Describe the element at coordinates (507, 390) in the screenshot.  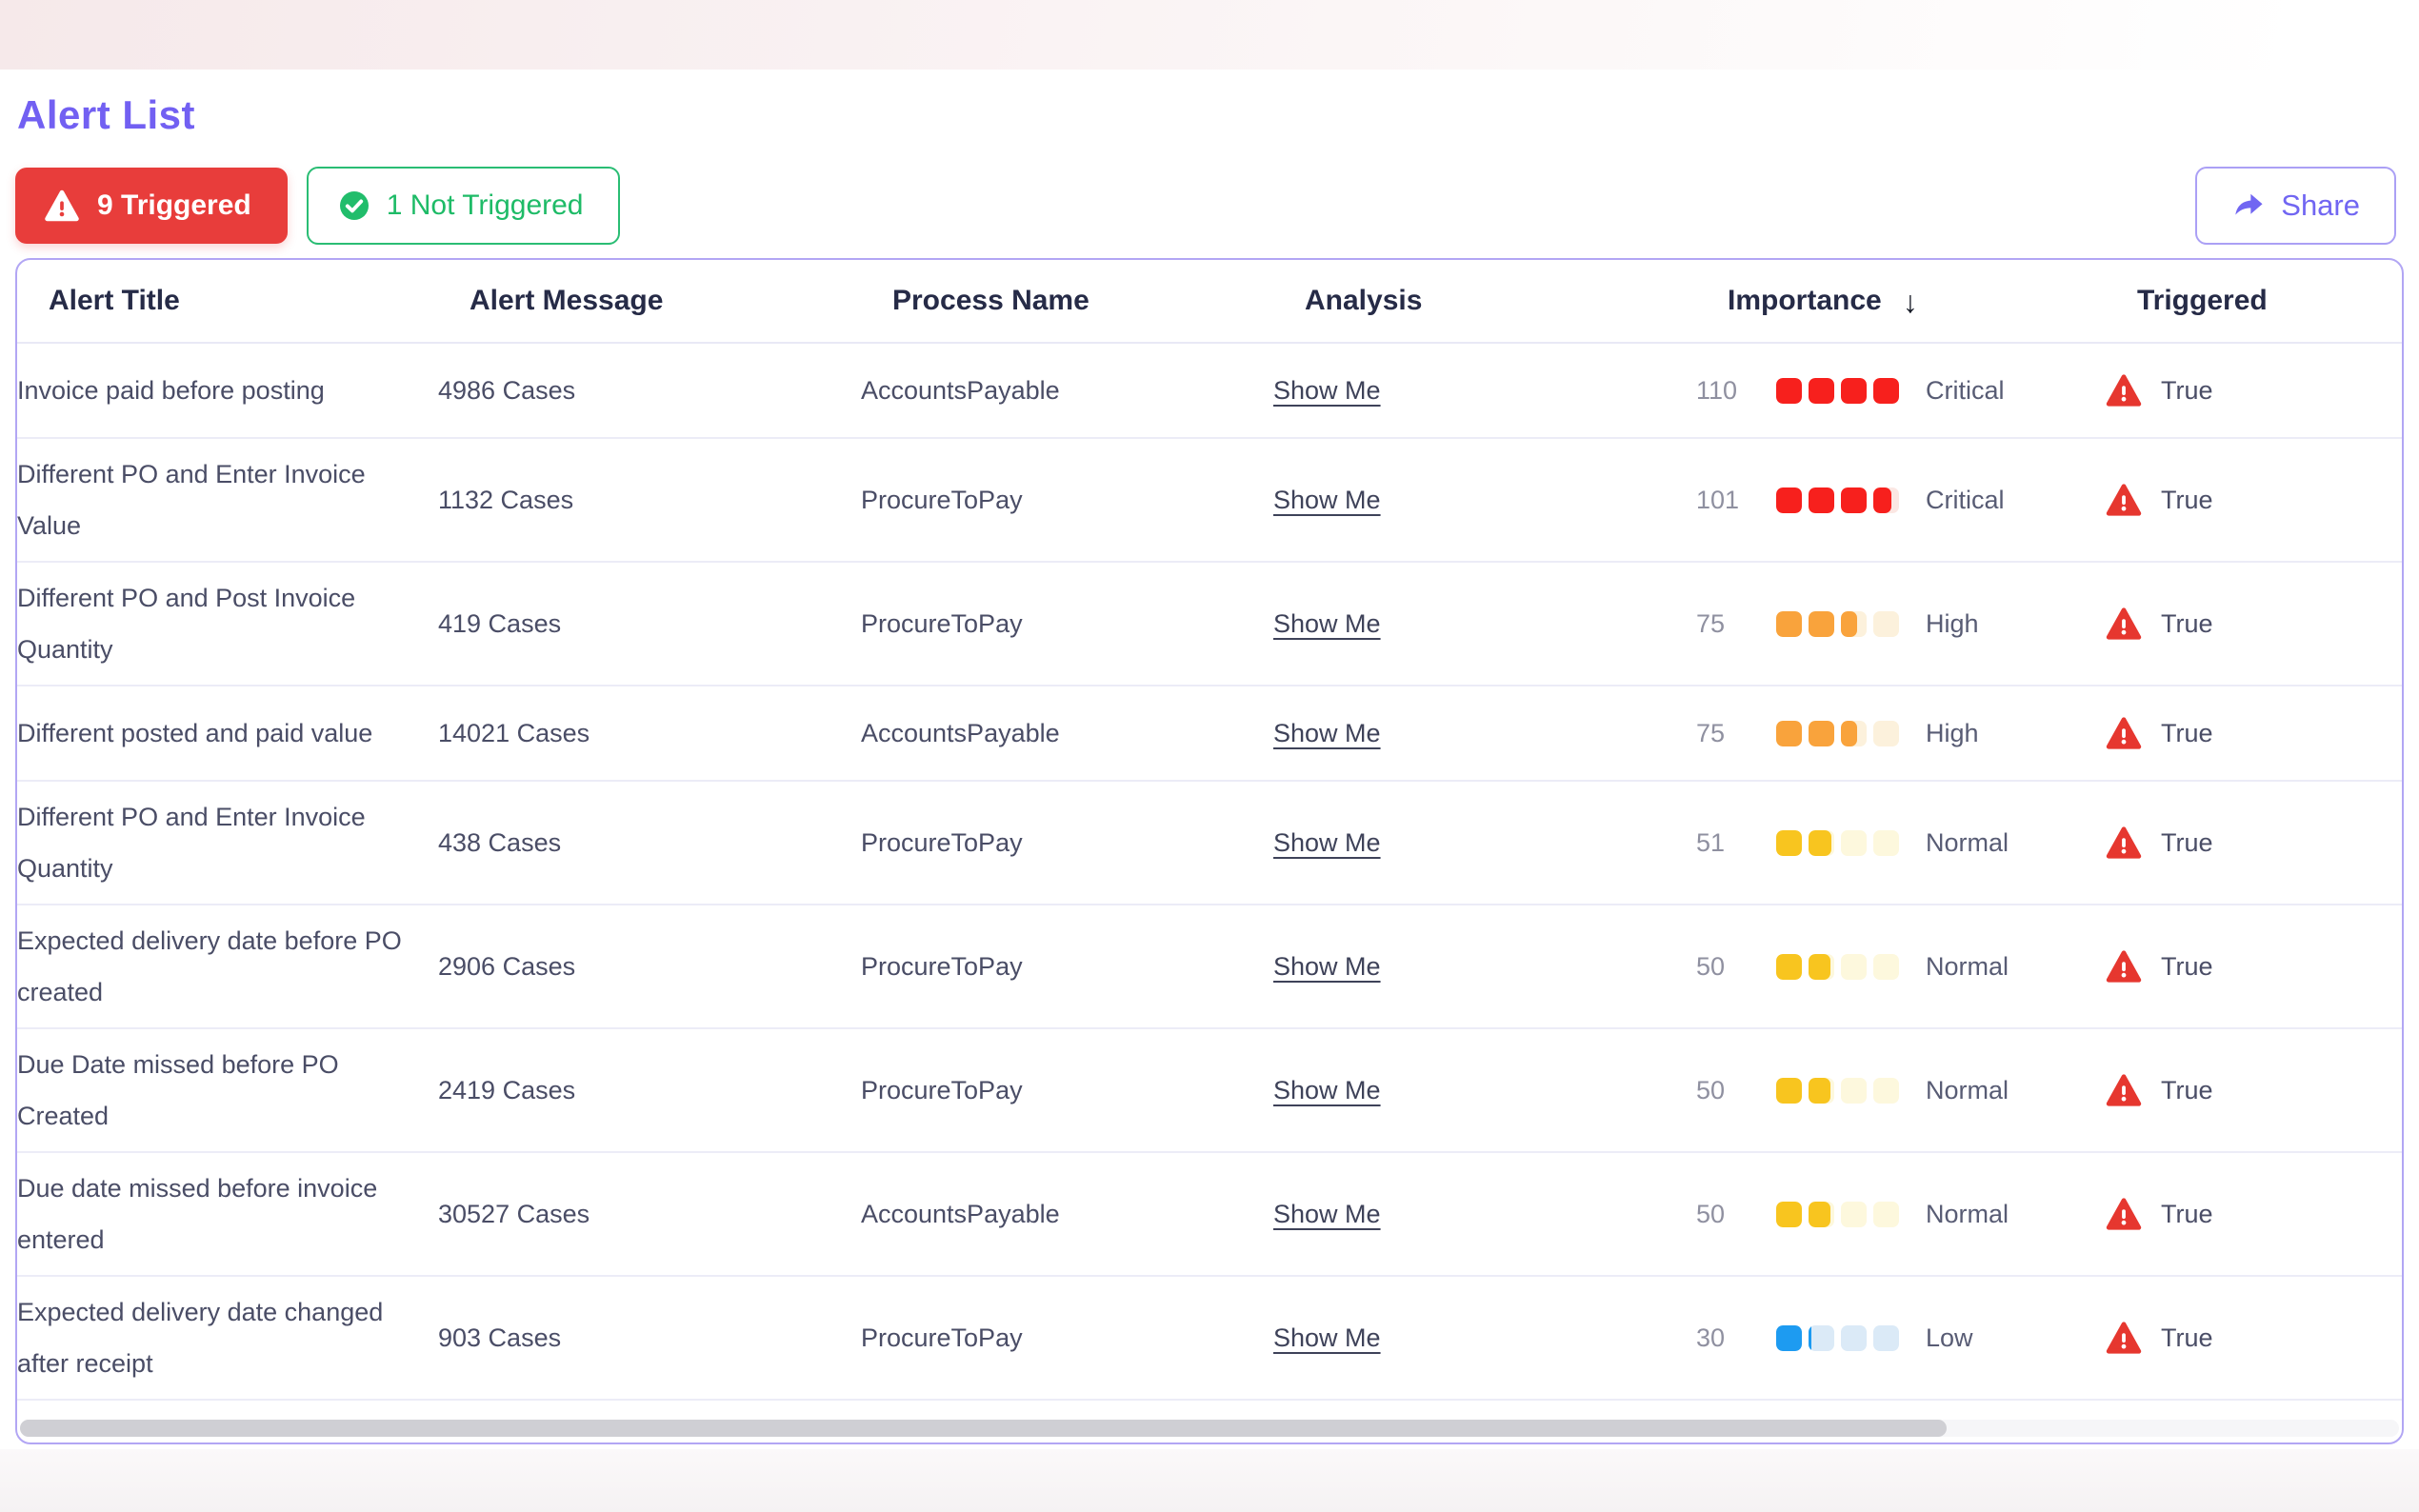
I see `alert-message-cell: 4986 Cases` at that location.